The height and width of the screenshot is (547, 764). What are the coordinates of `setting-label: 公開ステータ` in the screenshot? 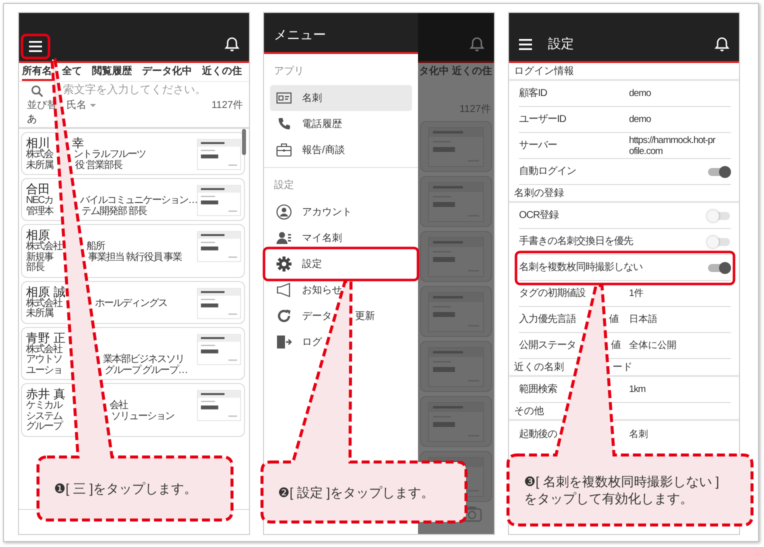 It's located at (547, 346).